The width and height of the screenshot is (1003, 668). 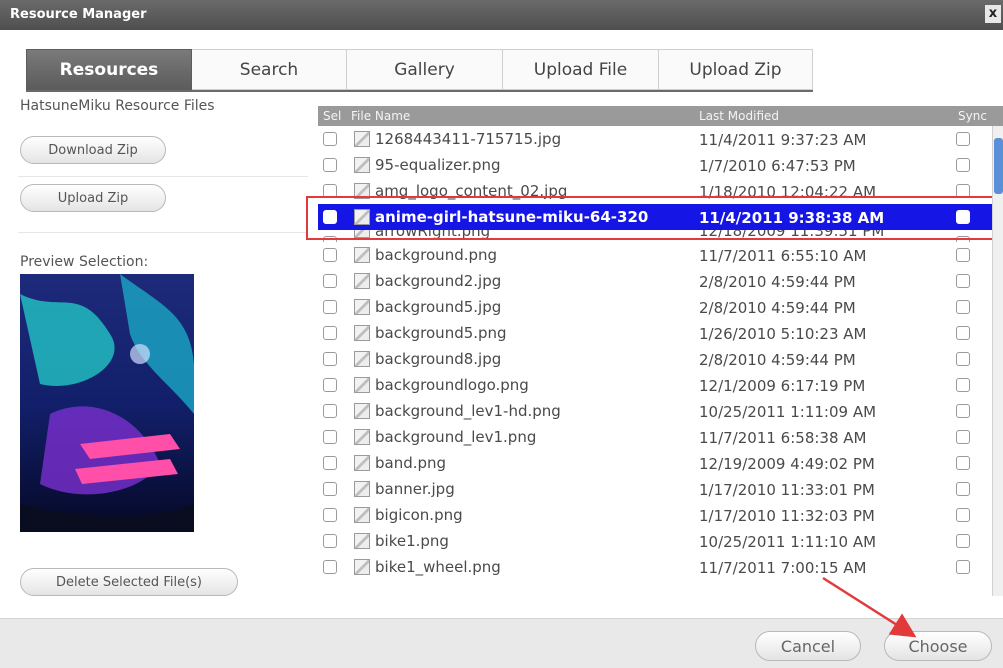 I want to click on delete-selected-button: Delete Selected File(s), so click(x=129, y=582).